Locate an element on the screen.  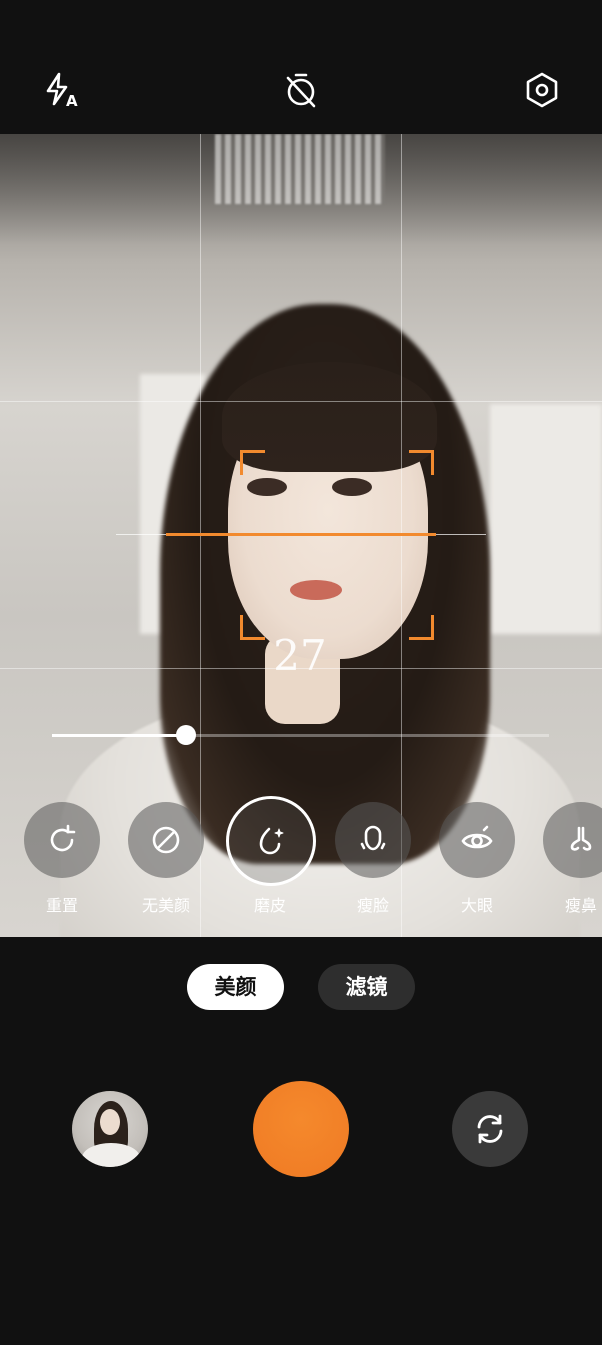
beauty-option-label: 重置 is located at coordinates (61, 905).